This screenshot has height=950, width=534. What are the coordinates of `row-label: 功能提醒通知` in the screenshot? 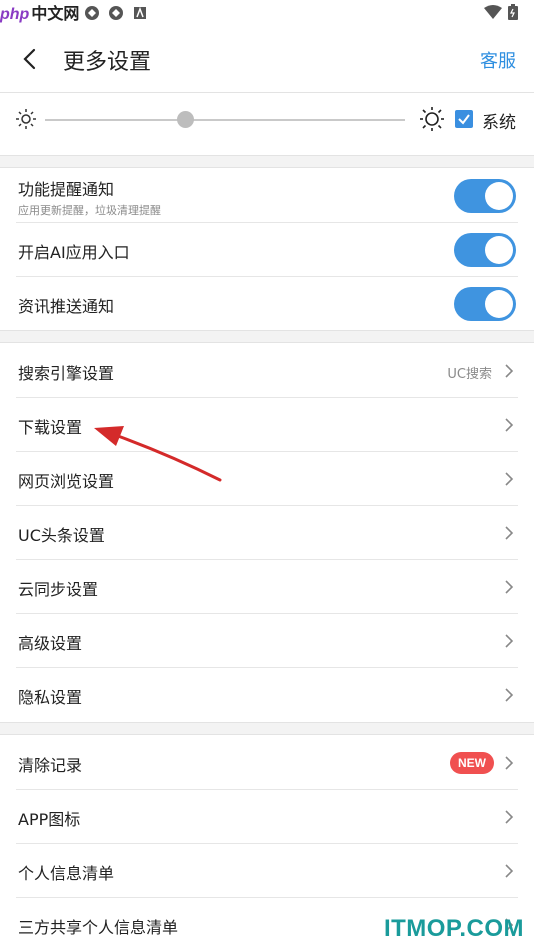 It's located at (66, 189).